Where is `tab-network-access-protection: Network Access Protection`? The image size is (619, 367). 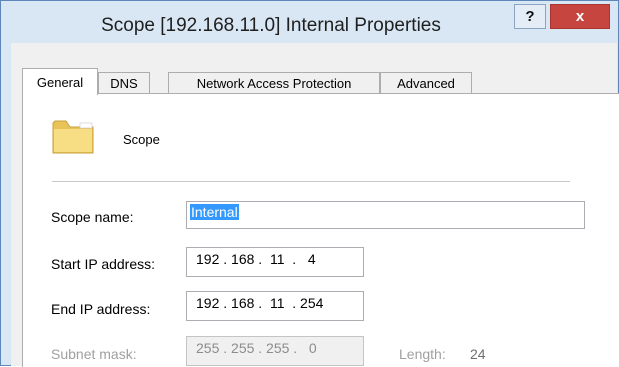
tab-network-access-protection: Network Access Protection is located at coordinates (274, 83).